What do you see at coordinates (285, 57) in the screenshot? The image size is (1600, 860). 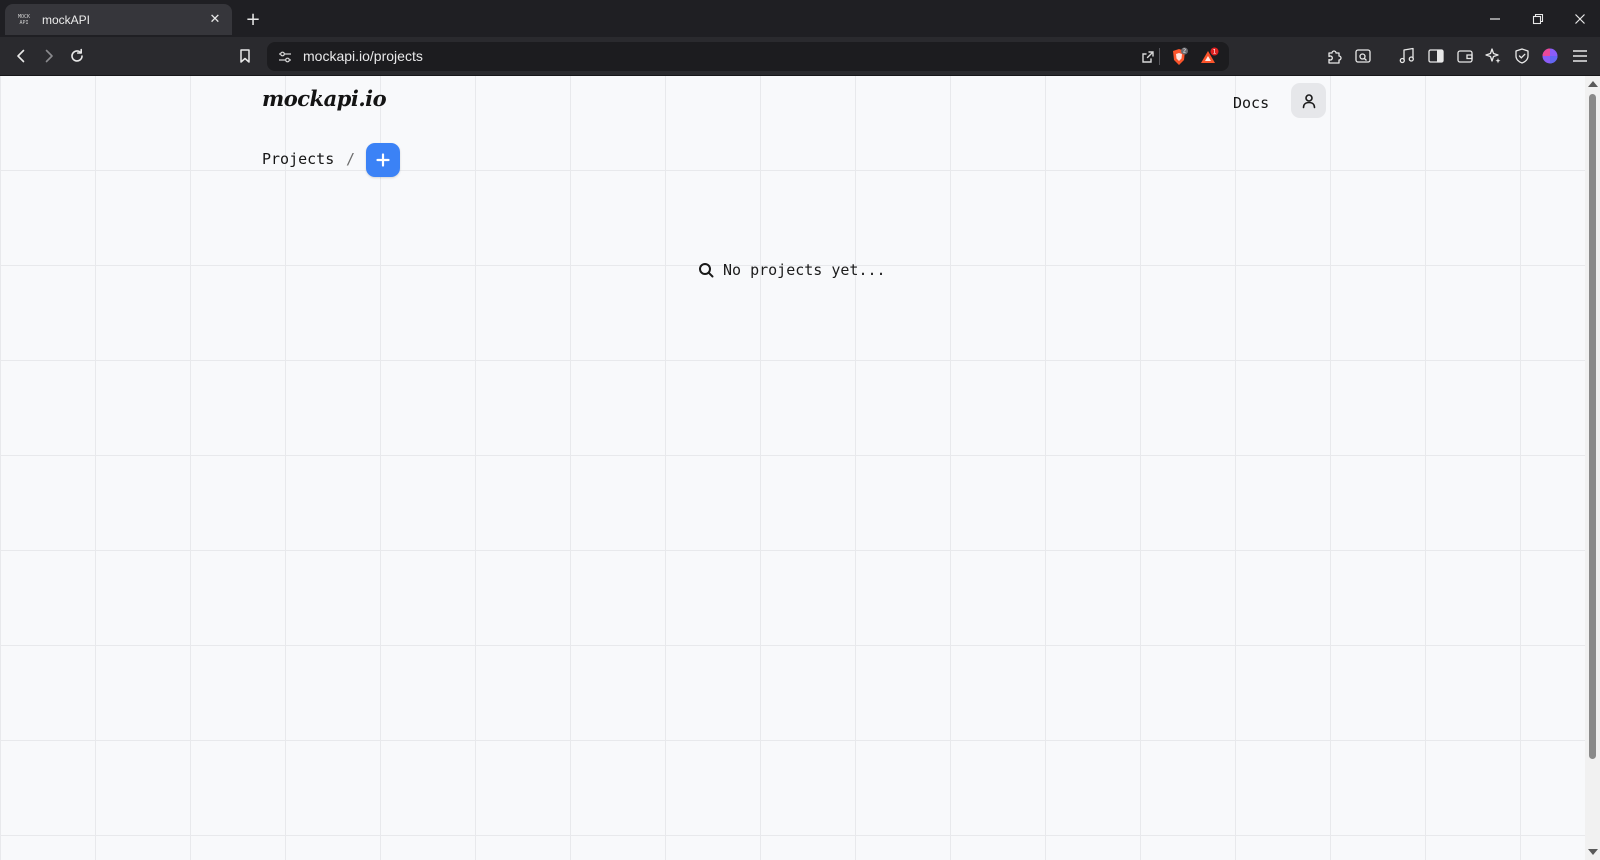 I see `tune-icon` at bounding box center [285, 57].